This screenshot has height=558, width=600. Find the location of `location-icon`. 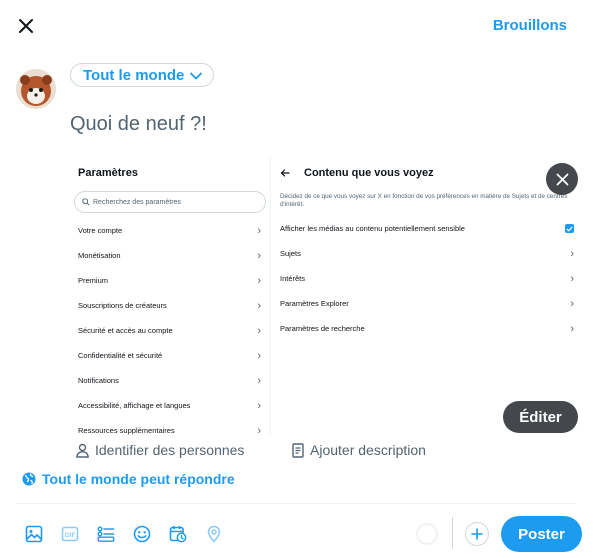

location-icon is located at coordinates (214, 534).